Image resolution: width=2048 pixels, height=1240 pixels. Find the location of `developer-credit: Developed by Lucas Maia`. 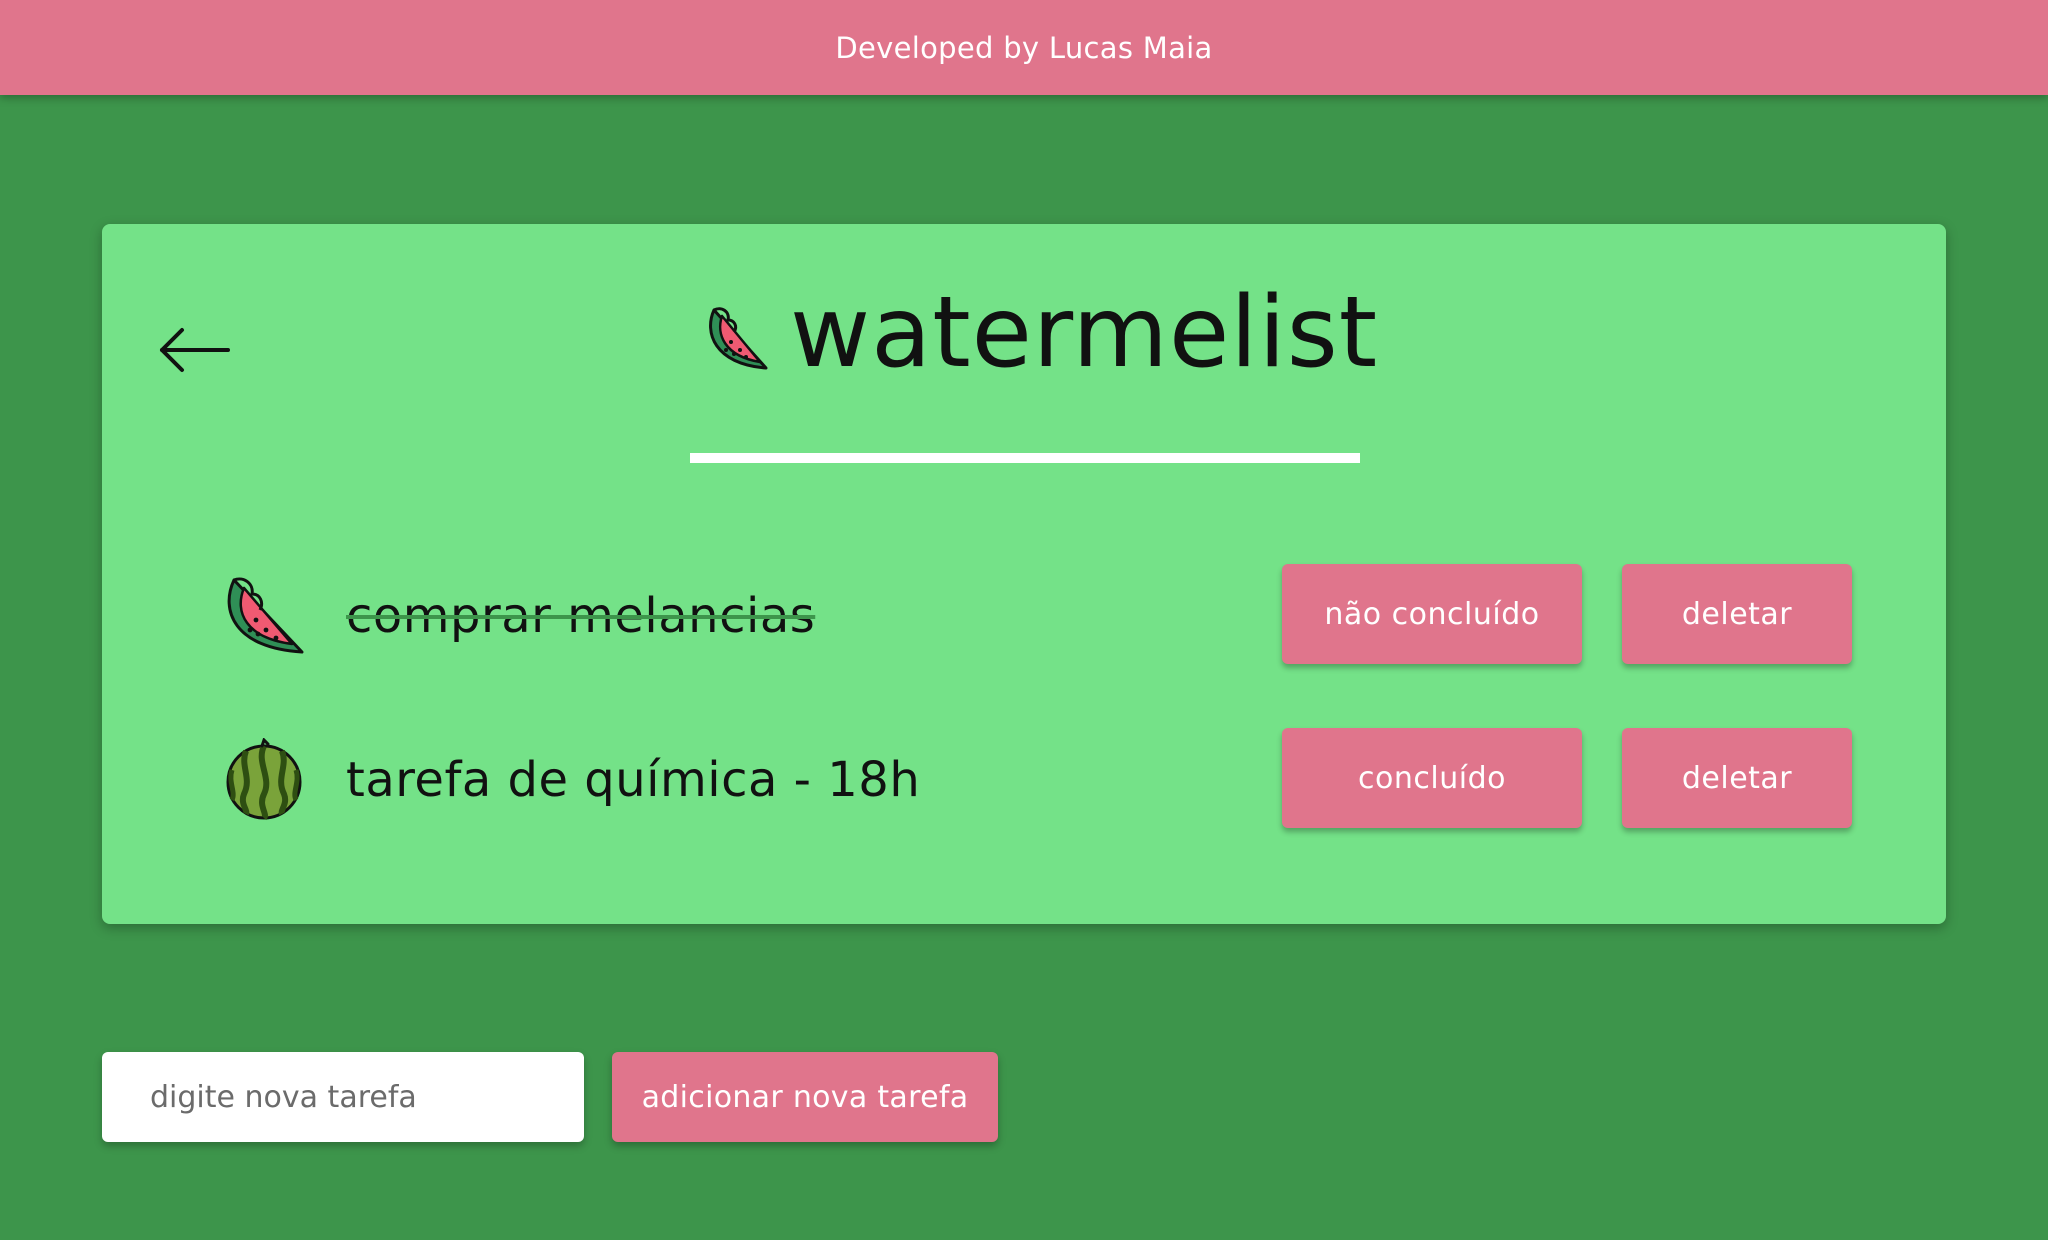

developer-credit: Developed by Lucas Maia is located at coordinates (1024, 47).